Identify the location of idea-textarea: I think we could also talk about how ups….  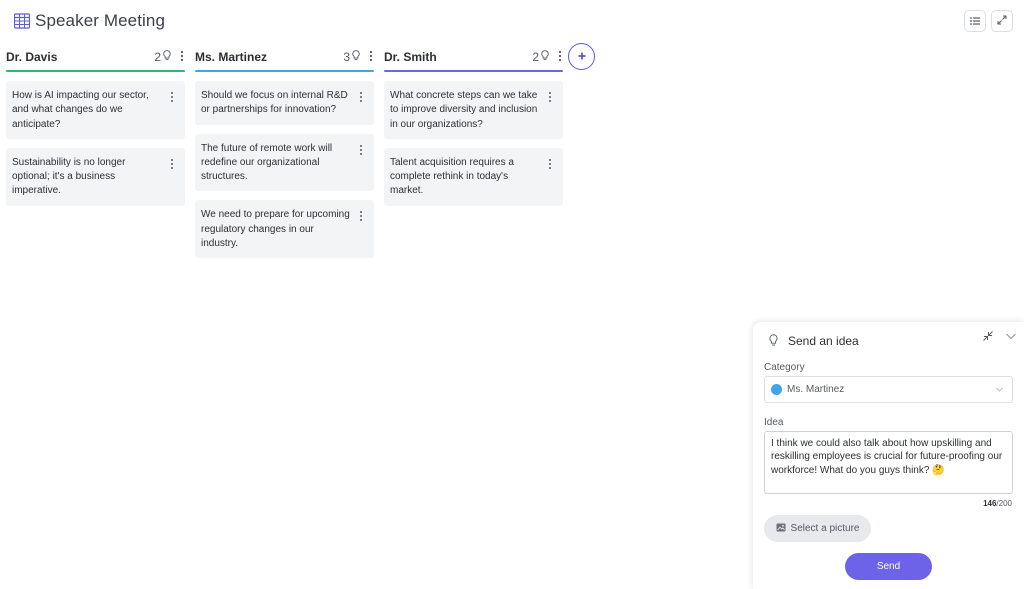
(888, 462).